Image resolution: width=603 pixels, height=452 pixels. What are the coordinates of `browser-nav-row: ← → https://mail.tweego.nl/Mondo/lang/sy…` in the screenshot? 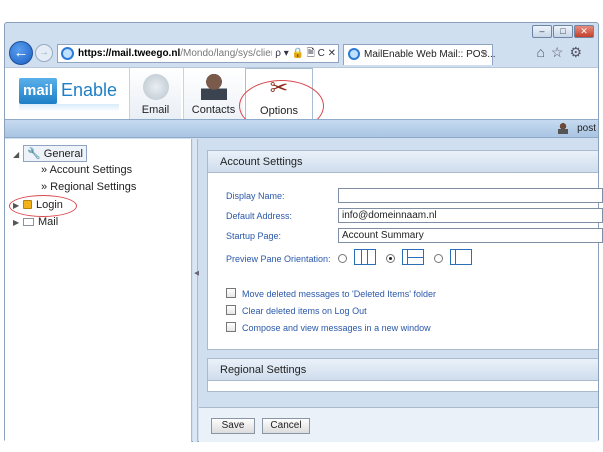 It's located at (301, 54).